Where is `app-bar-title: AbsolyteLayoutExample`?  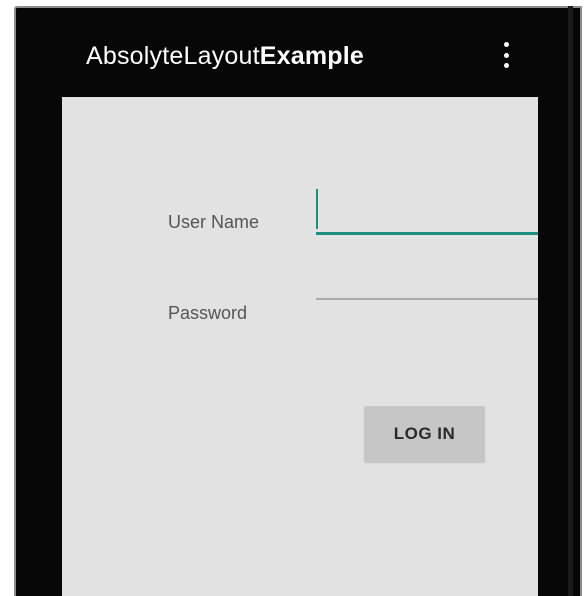
app-bar-title: AbsolyteLayoutExample is located at coordinates (225, 56).